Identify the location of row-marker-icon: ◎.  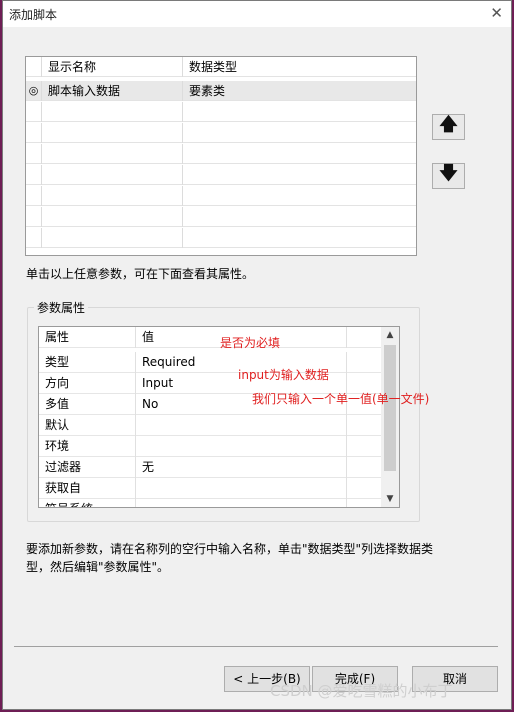
(34, 91).